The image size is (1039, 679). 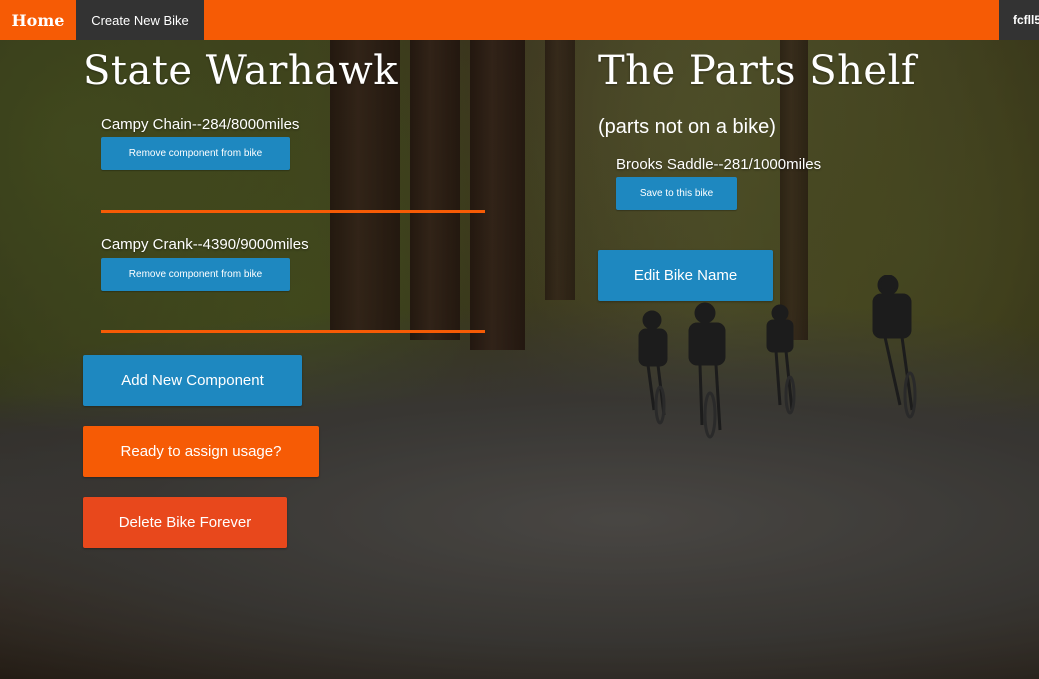 I want to click on add-component-button: Add New Component, so click(x=192, y=380).